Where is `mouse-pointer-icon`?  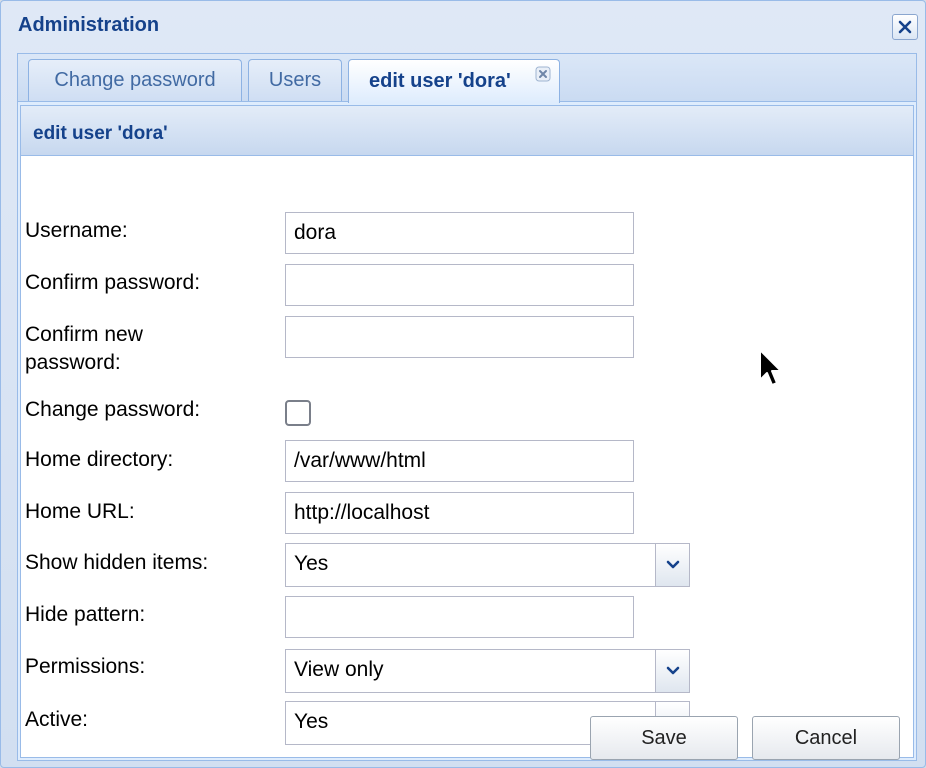 mouse-pointer-icon is located at coordinates (770, 367).